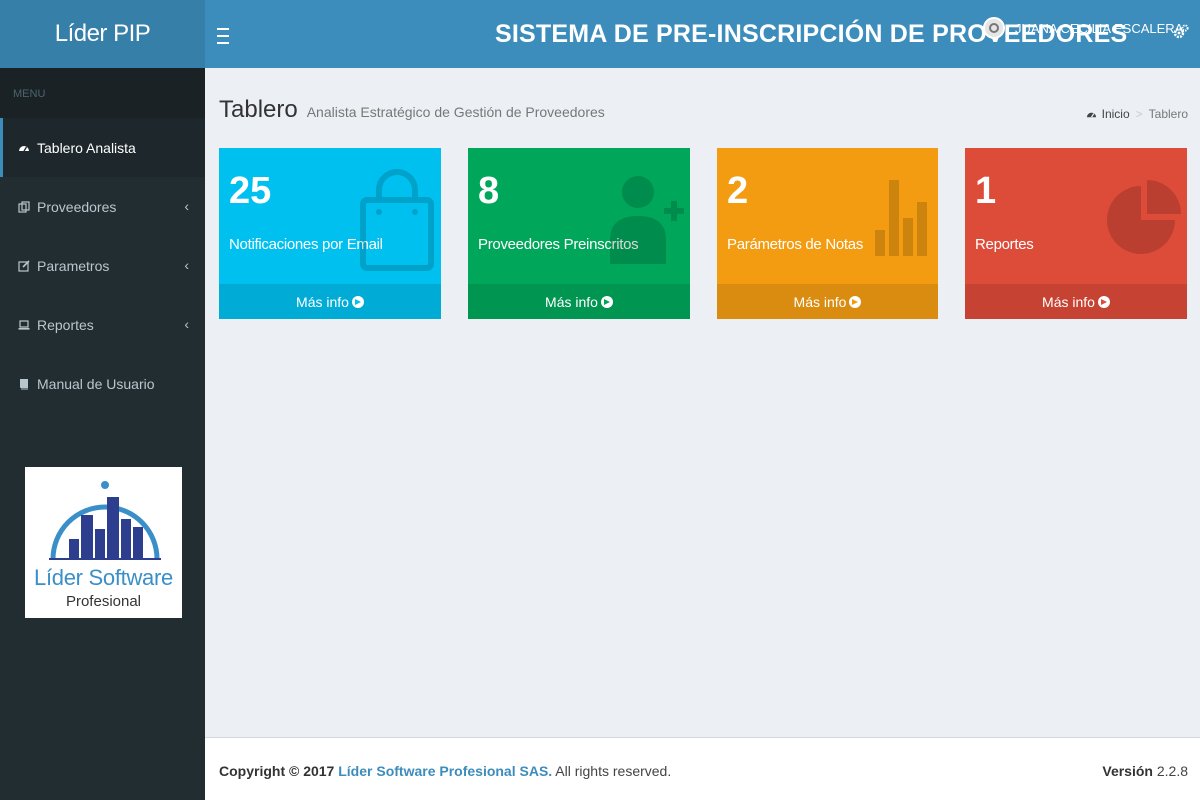 The width and height of the screenshot is (1200, 800). What do you see at coordinates (102, 93) in the screenshot?
I see `menu-header: MENU` at bounding box center [102, 93].